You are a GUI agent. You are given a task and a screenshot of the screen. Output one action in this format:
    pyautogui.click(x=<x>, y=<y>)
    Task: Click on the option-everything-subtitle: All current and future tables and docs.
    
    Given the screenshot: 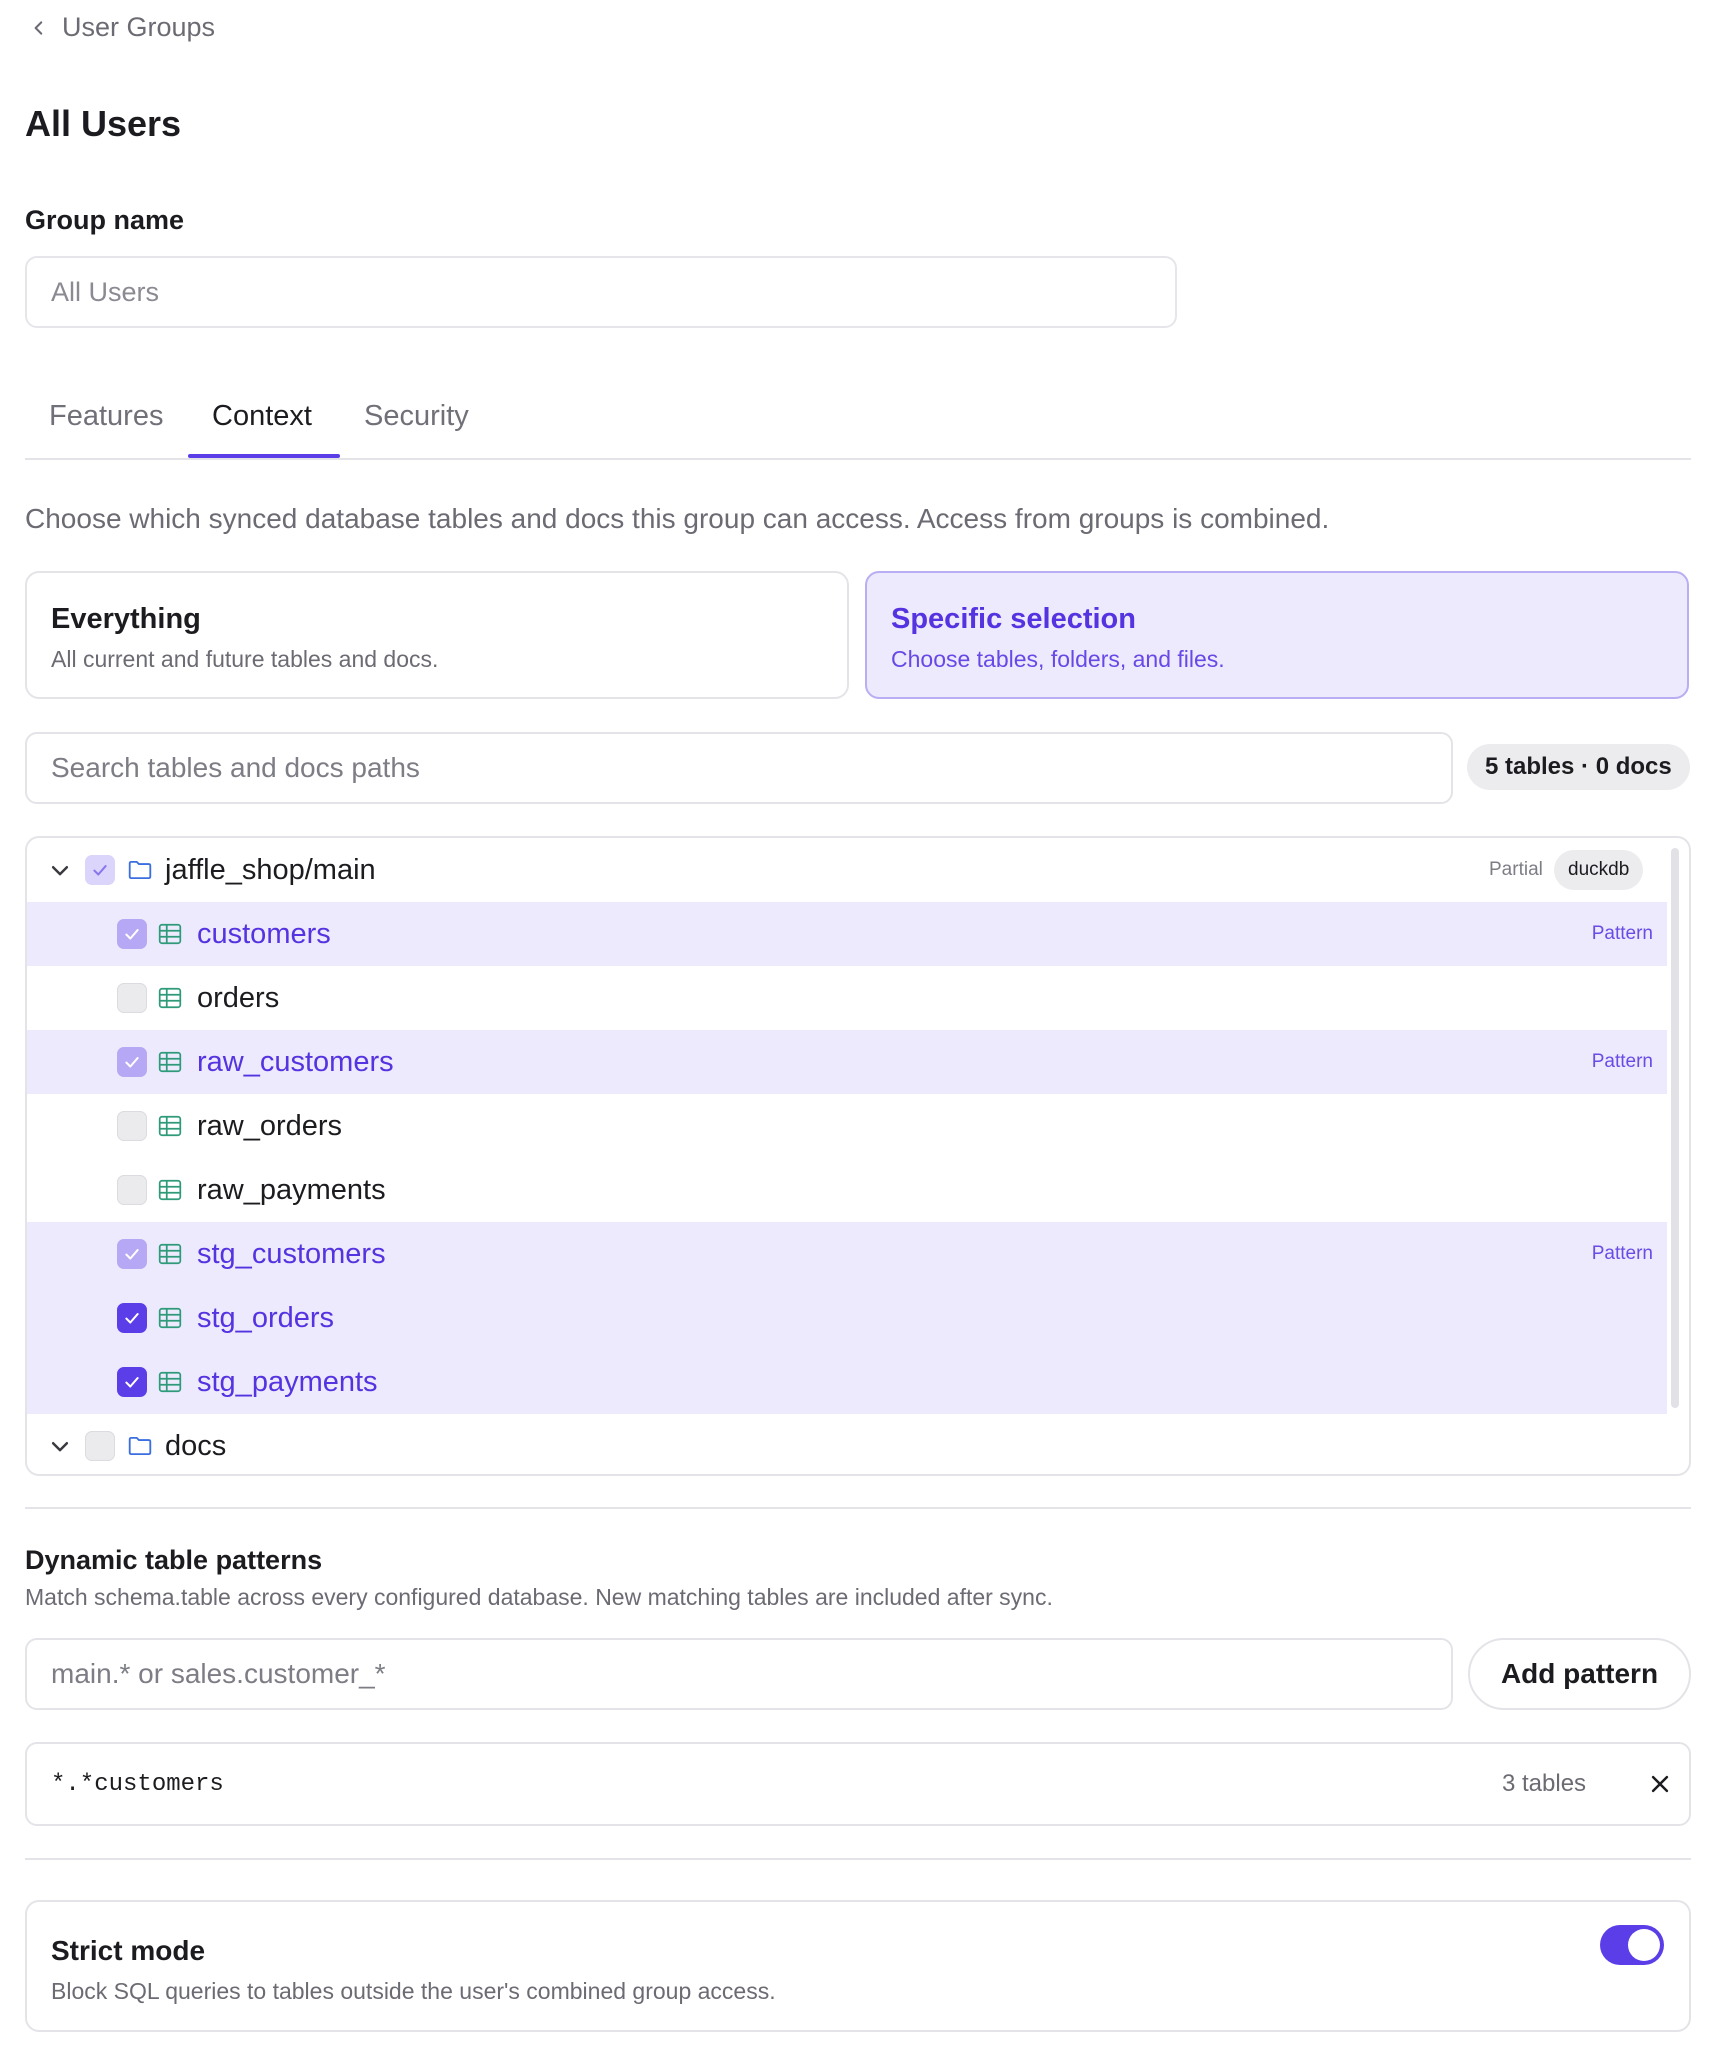 What is the action you would take?
    pyautogui.click(x=245, y=659)
    